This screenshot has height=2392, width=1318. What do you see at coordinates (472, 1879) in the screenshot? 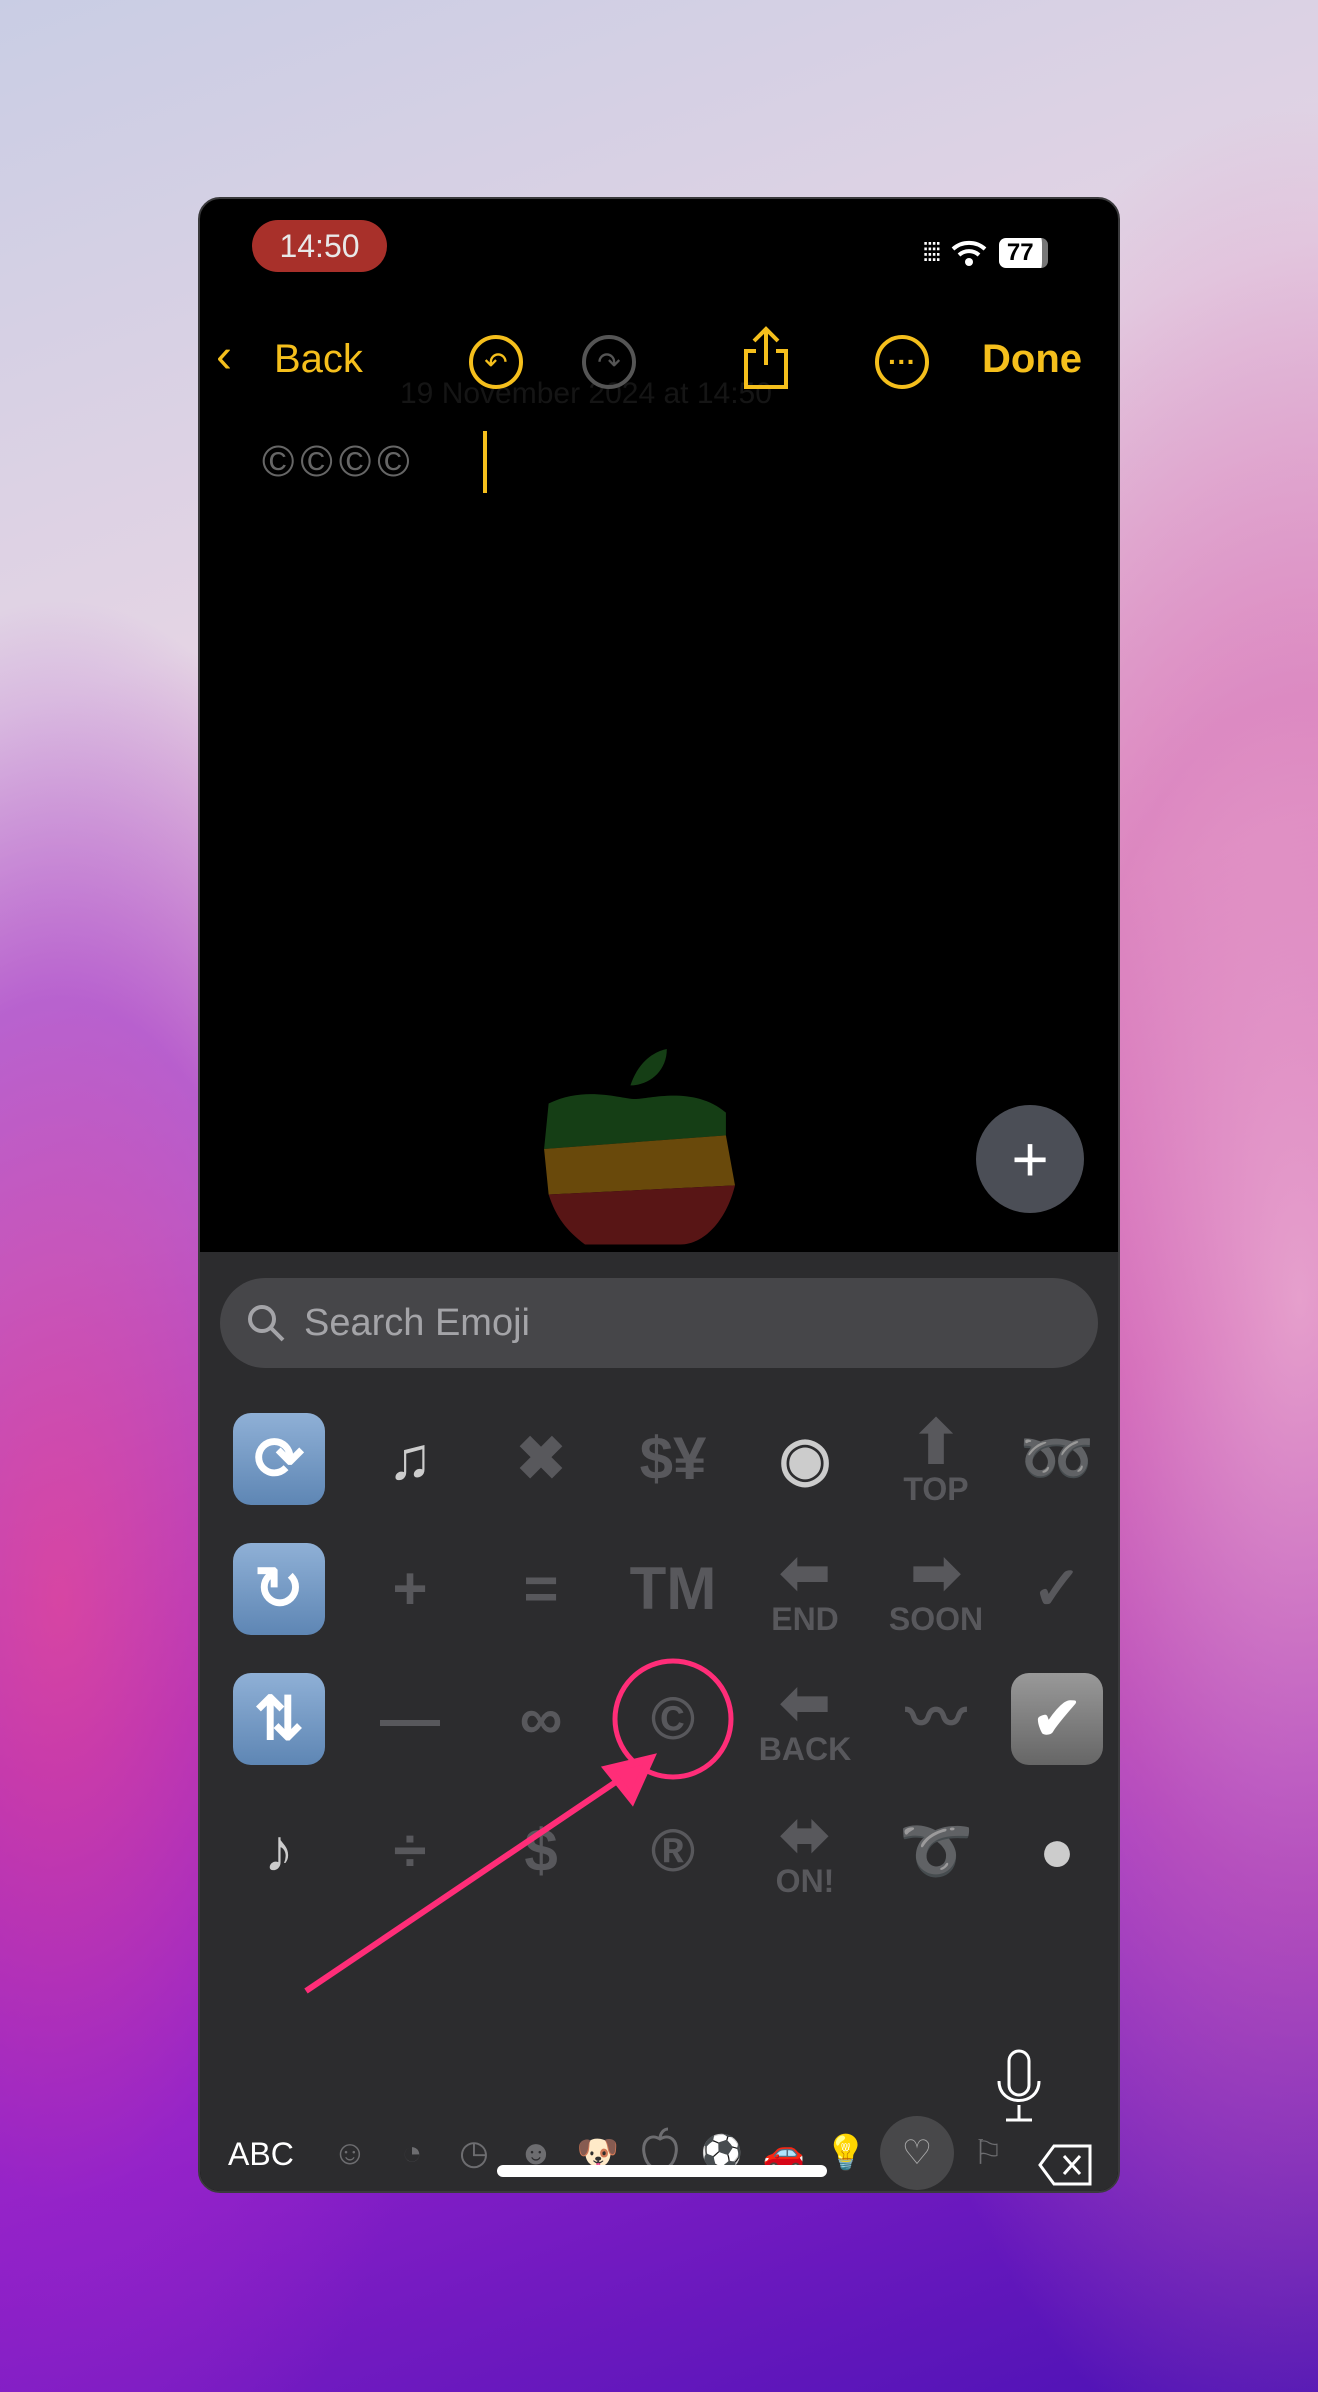
I see `annotation-arrow` at bounding box center [472, 1879].